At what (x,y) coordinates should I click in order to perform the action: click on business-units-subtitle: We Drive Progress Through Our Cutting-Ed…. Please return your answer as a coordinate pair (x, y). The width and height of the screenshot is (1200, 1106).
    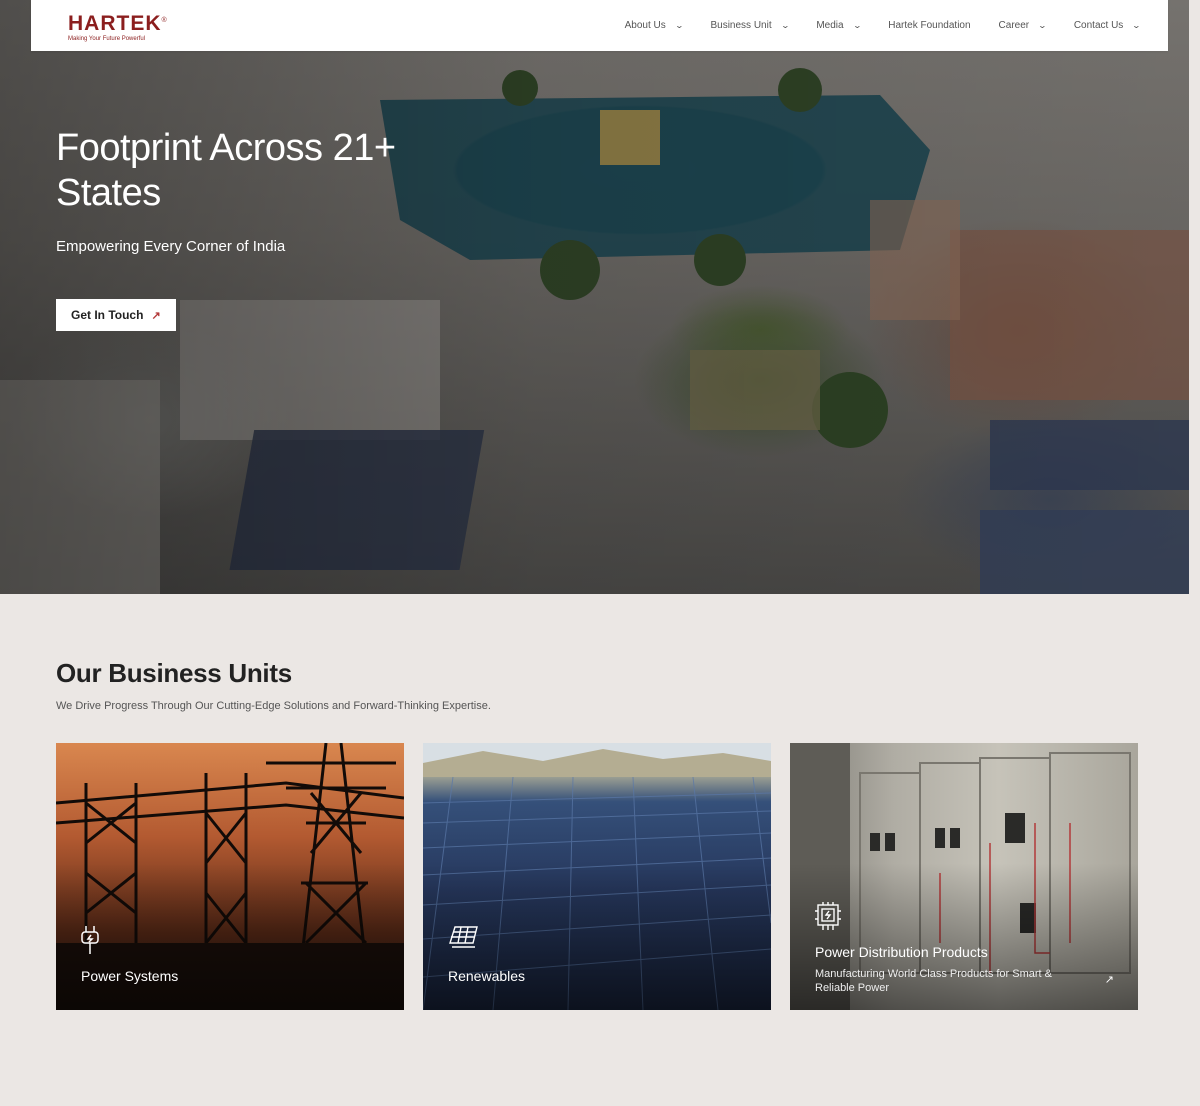
    Looking at the image, I should click on (273, 706).